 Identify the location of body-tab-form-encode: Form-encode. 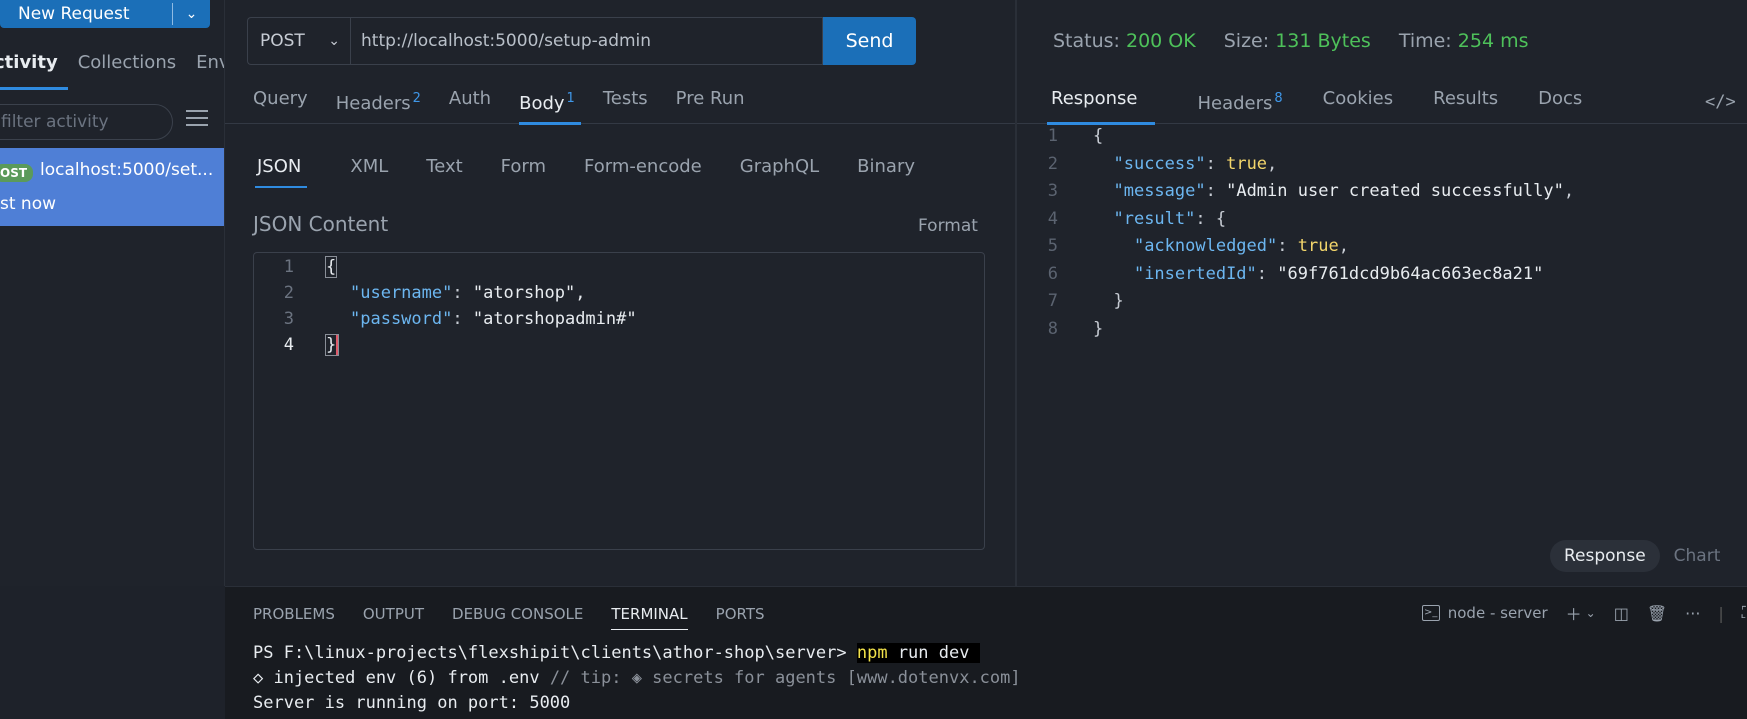
(643, 170).